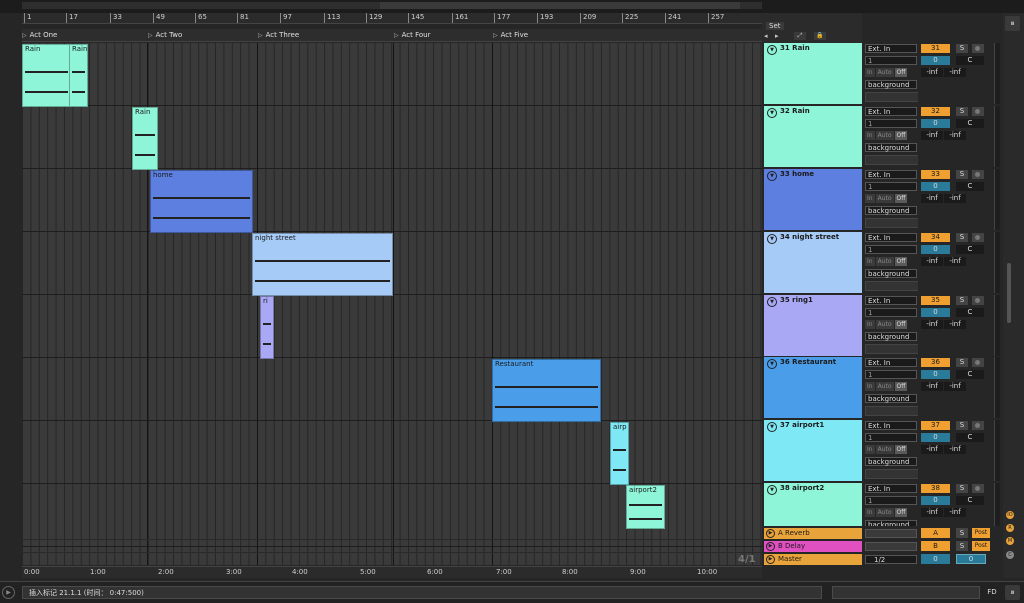 The width and height of the screenshot is (1024, 603). I want to click on track-activator-button: 35, so click(935, 300).